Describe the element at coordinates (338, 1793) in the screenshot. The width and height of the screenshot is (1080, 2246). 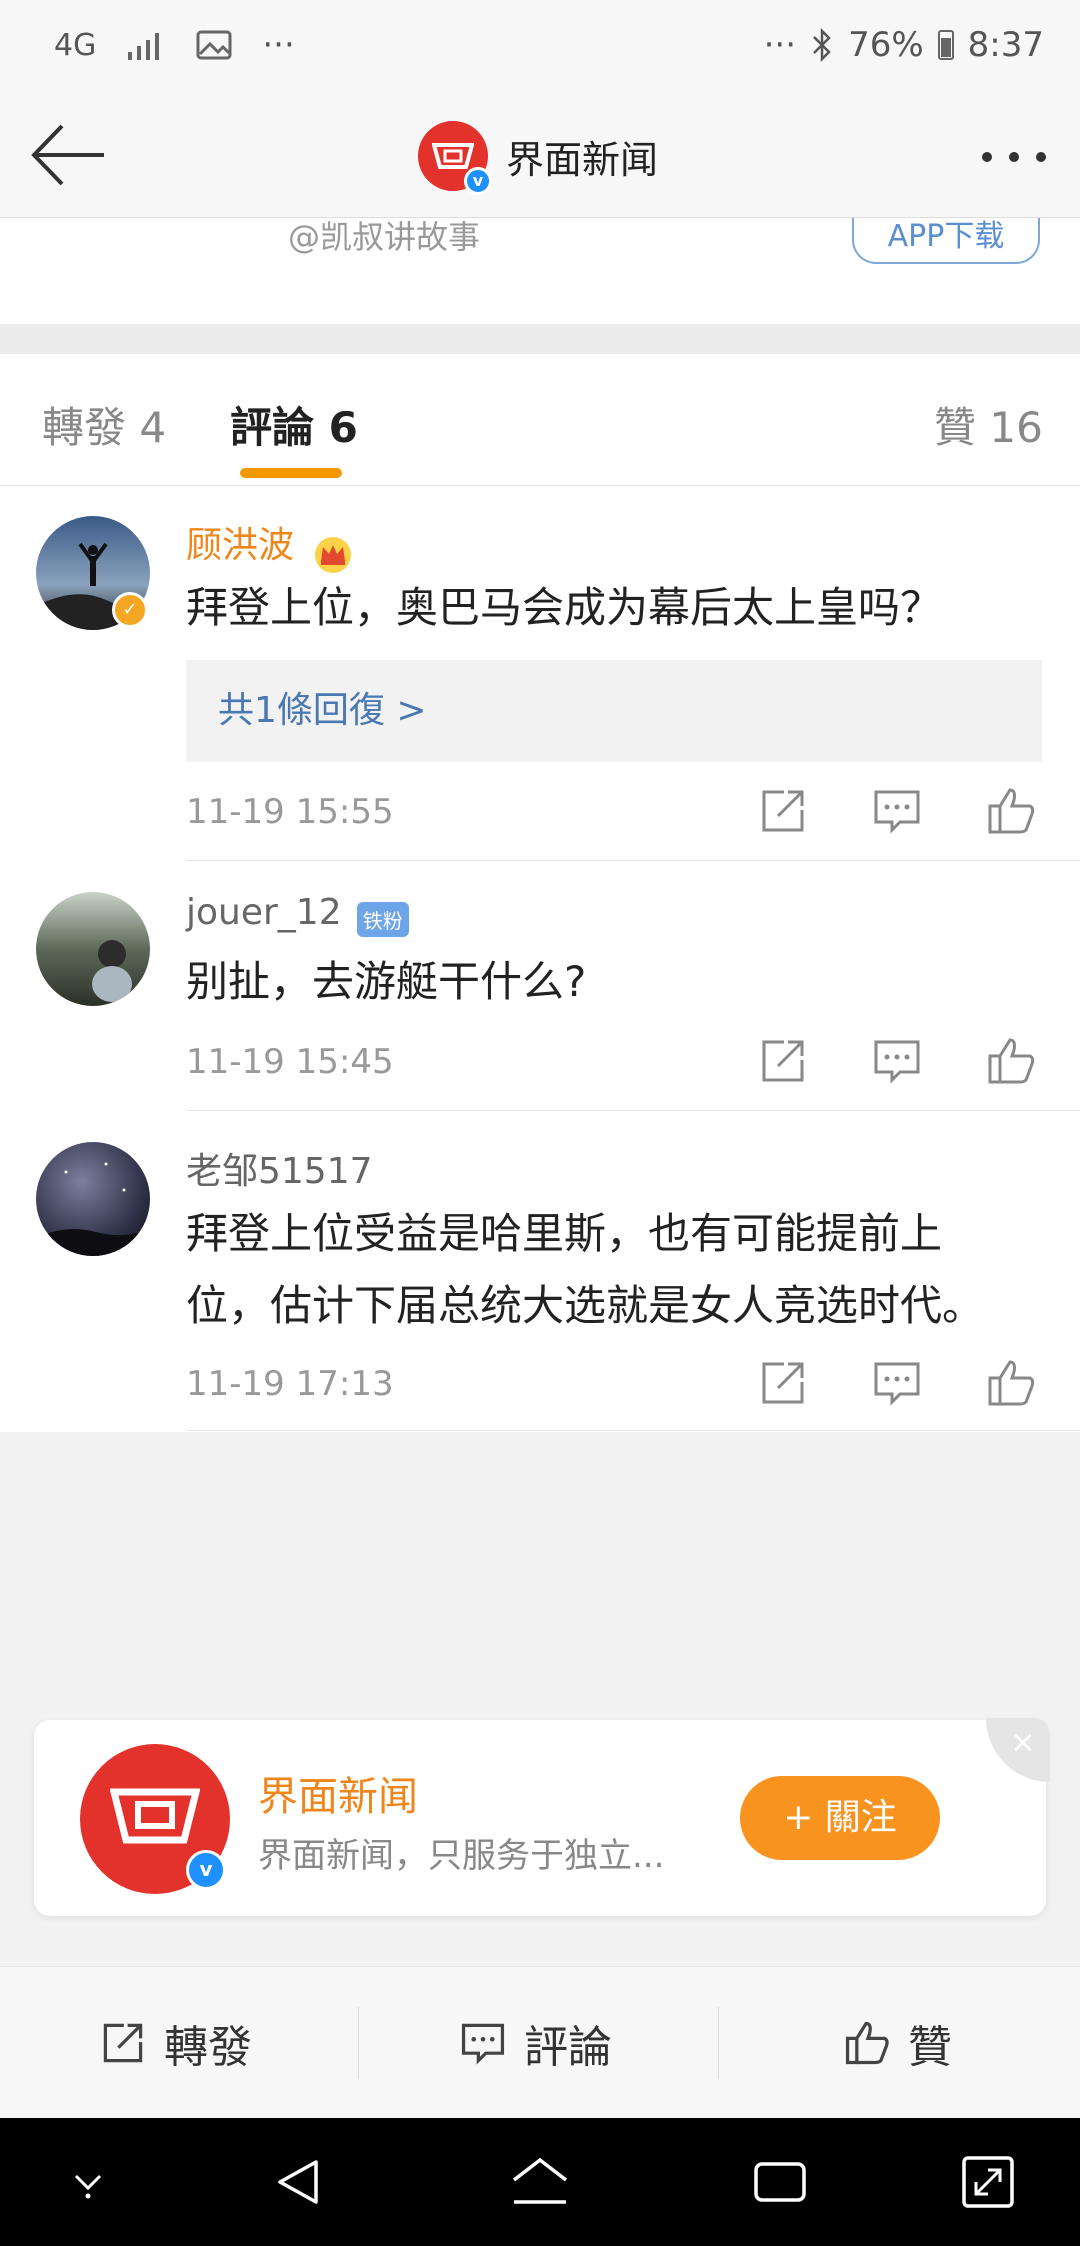
I see `account-name: 界面新闻` at that location.